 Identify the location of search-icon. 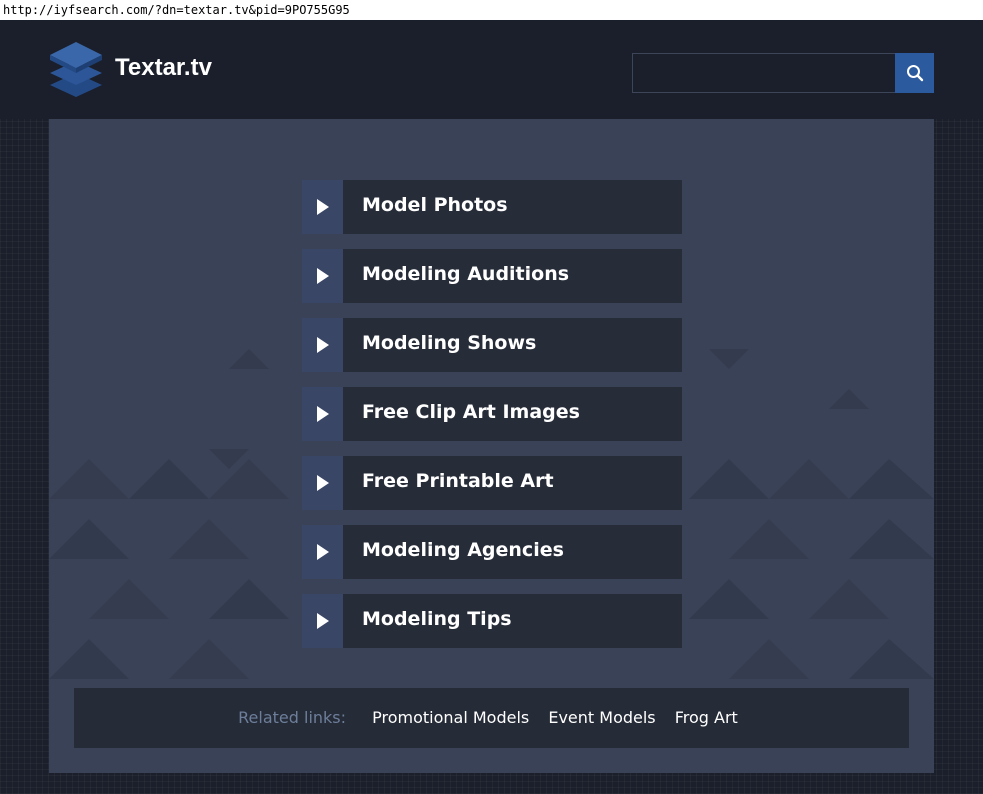
(914, 73).